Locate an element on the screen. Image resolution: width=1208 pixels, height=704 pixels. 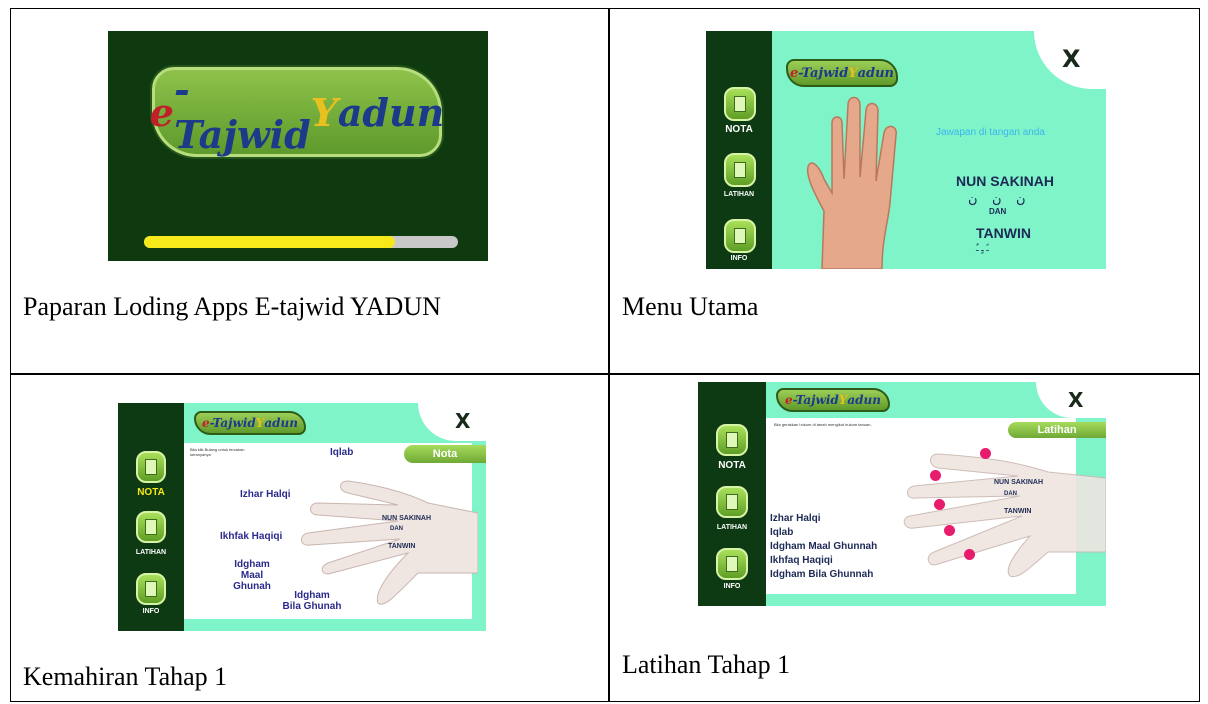
loading-progress-bar is located at coordinates (301, 242).